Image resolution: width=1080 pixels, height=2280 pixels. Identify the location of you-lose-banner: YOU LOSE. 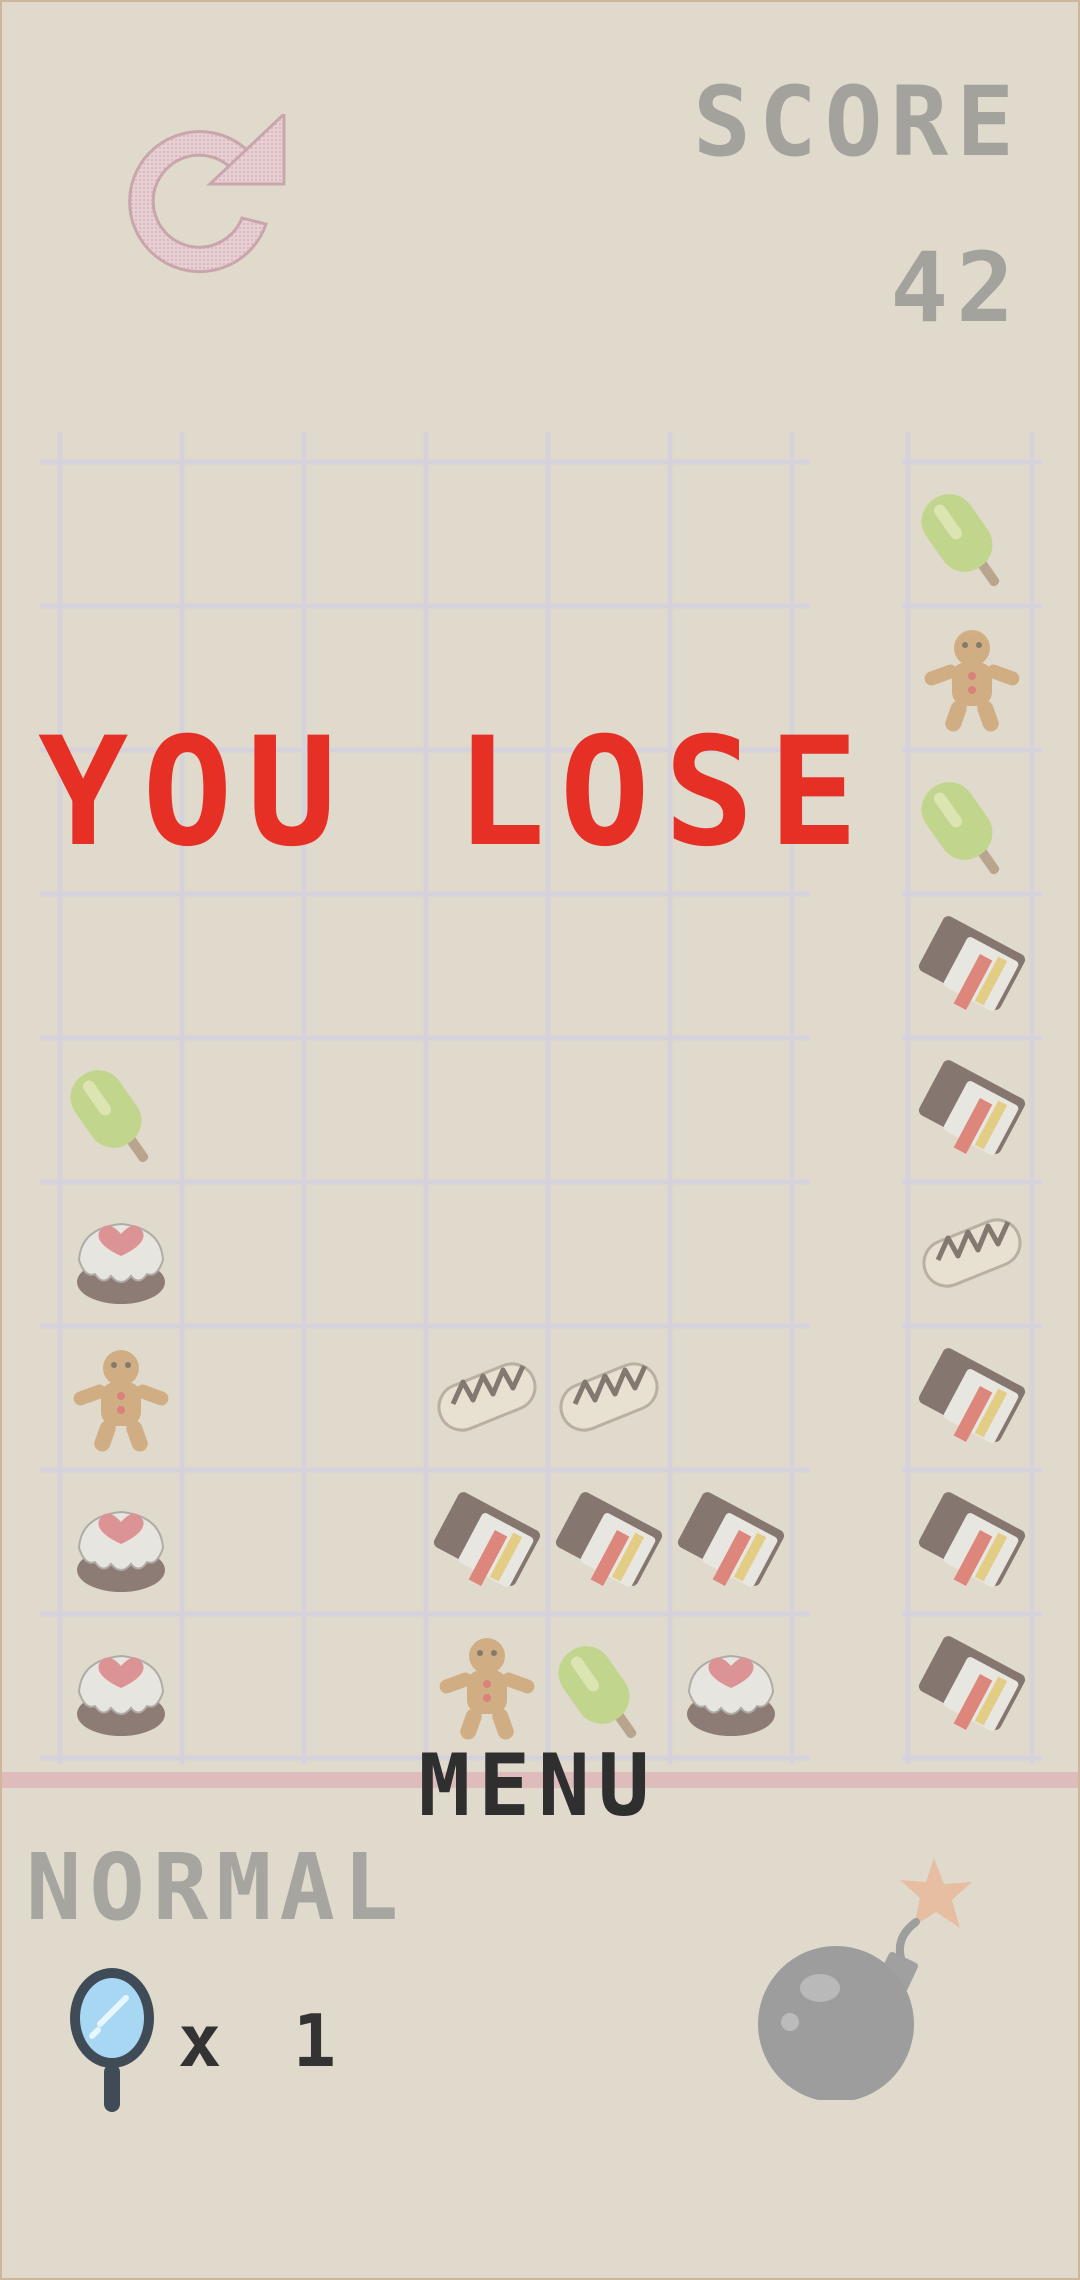
(455, 793).